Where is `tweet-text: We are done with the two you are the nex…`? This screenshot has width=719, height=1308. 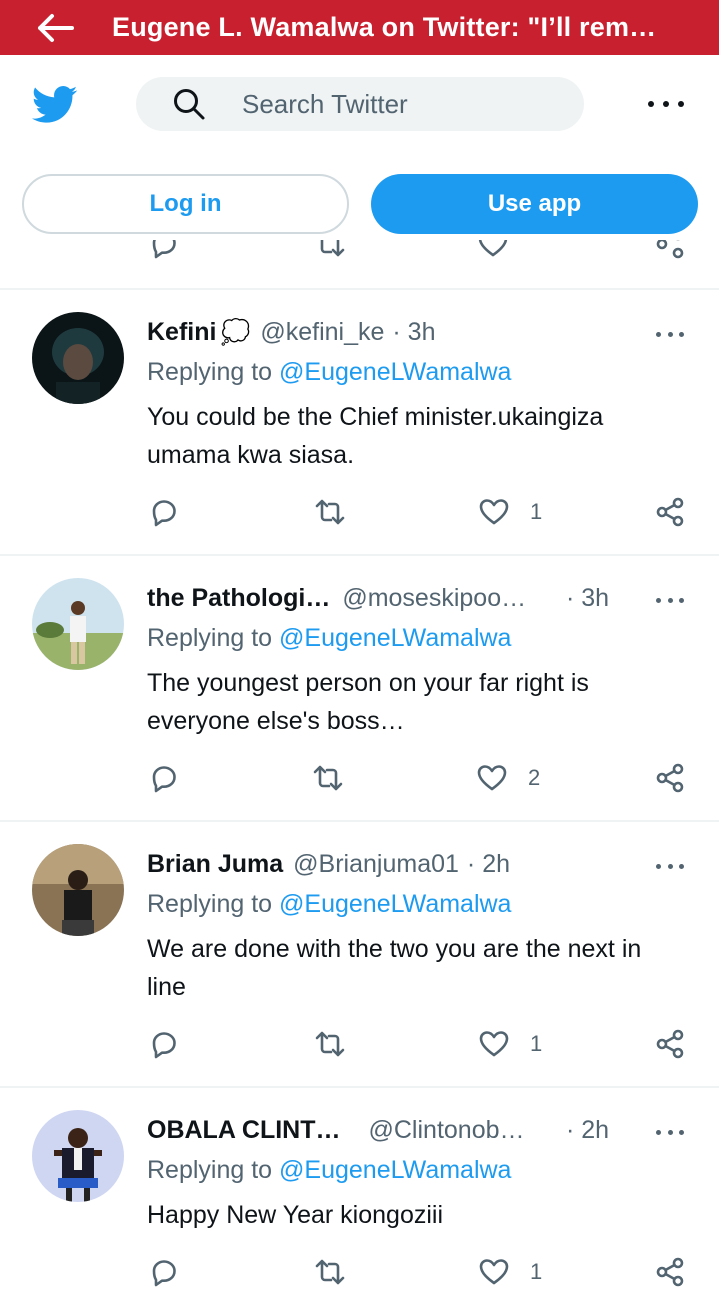 tweet-text: We are done with the two you are the nex… is located at coordinates (394, 968).